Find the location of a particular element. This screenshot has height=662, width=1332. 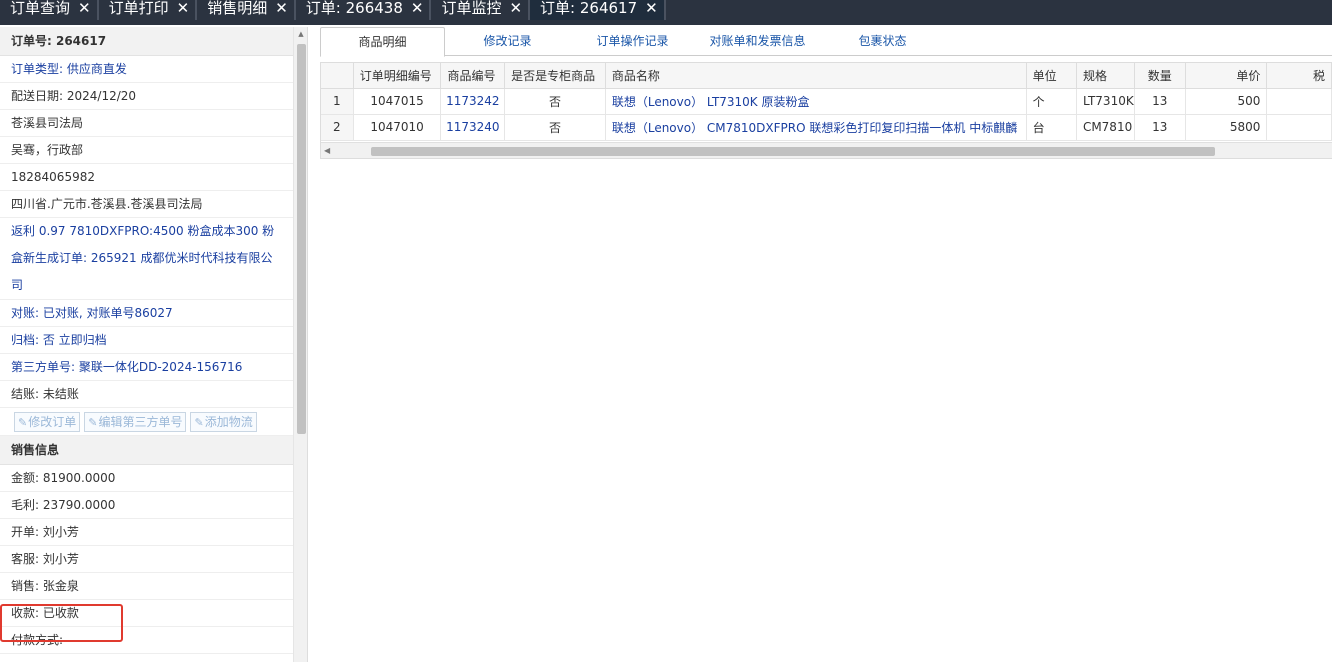

row-index: 2 is located at coordinates (337, 127).